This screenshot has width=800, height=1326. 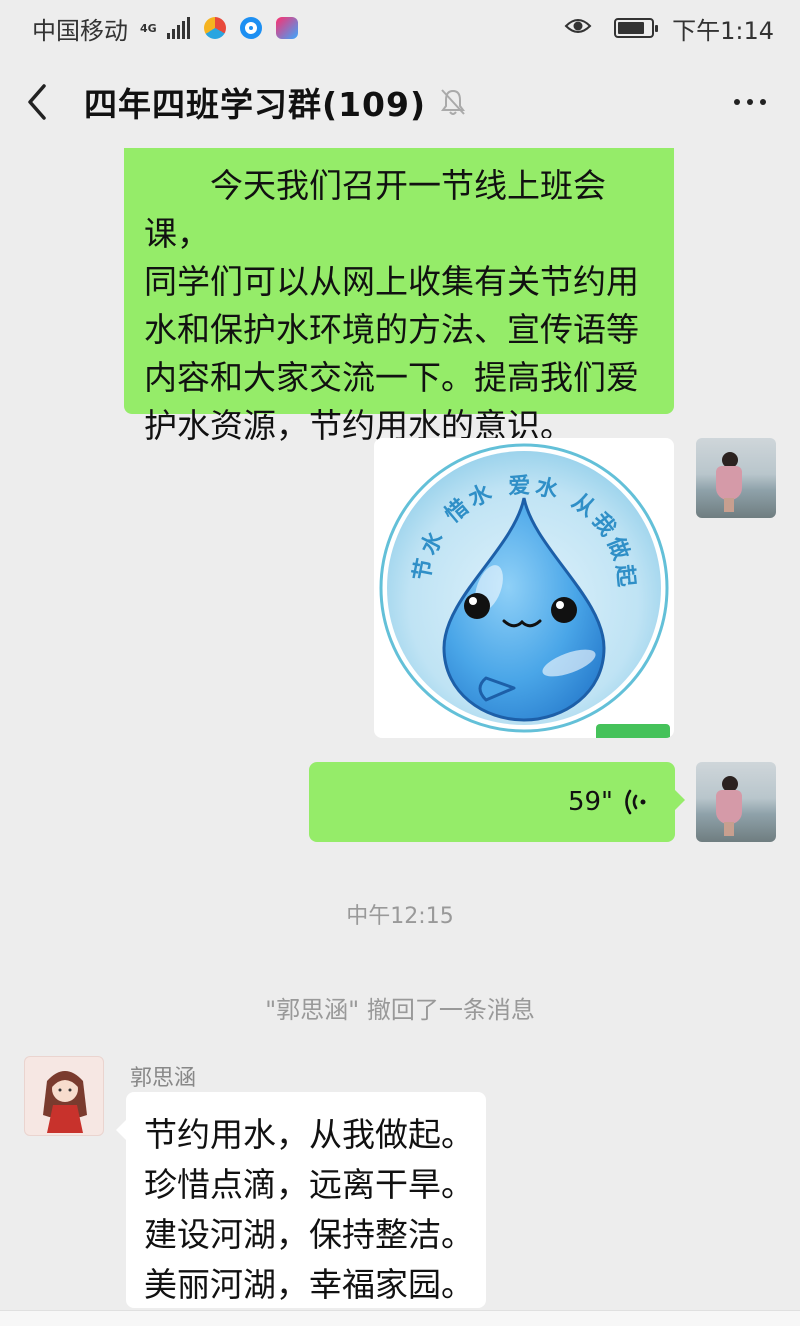 What do you see at coordinates (163, 1078) in the screenshot?
I see `sender-name: 郭思涵` at bounding box center [163, 1078].